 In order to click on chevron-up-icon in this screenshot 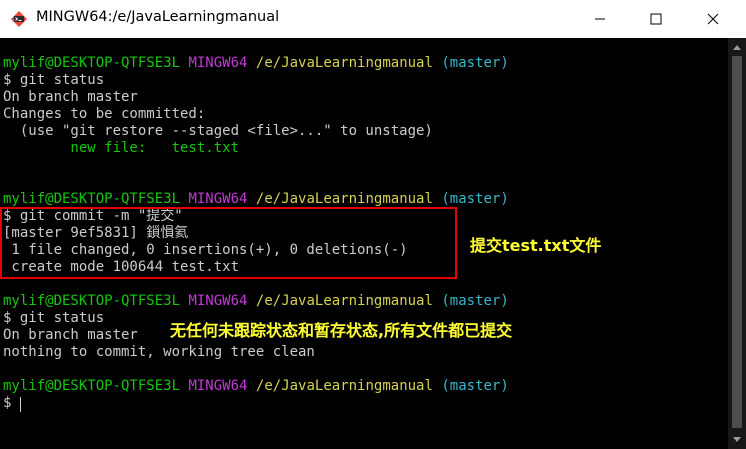, I will do `click(737, 47)`.